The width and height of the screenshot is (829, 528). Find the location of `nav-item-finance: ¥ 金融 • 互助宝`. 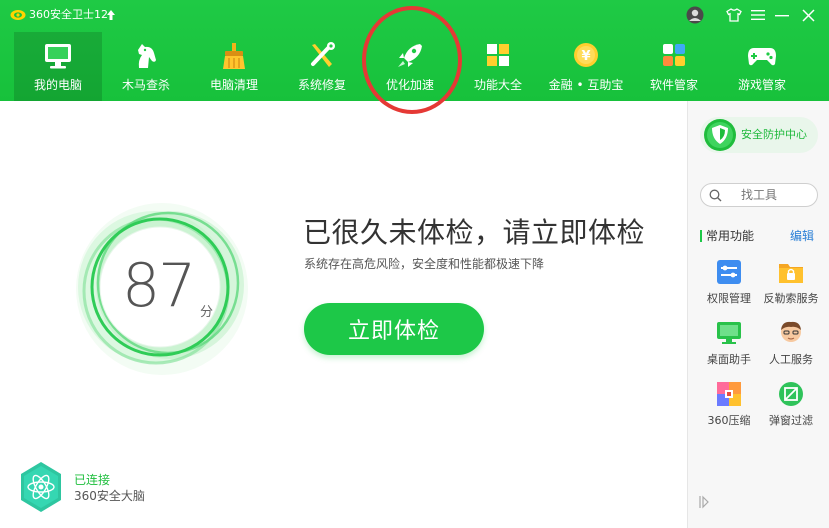

nav-item-finance: ¥ 金融 • 互助宝 is located at coordinates (586, 66).